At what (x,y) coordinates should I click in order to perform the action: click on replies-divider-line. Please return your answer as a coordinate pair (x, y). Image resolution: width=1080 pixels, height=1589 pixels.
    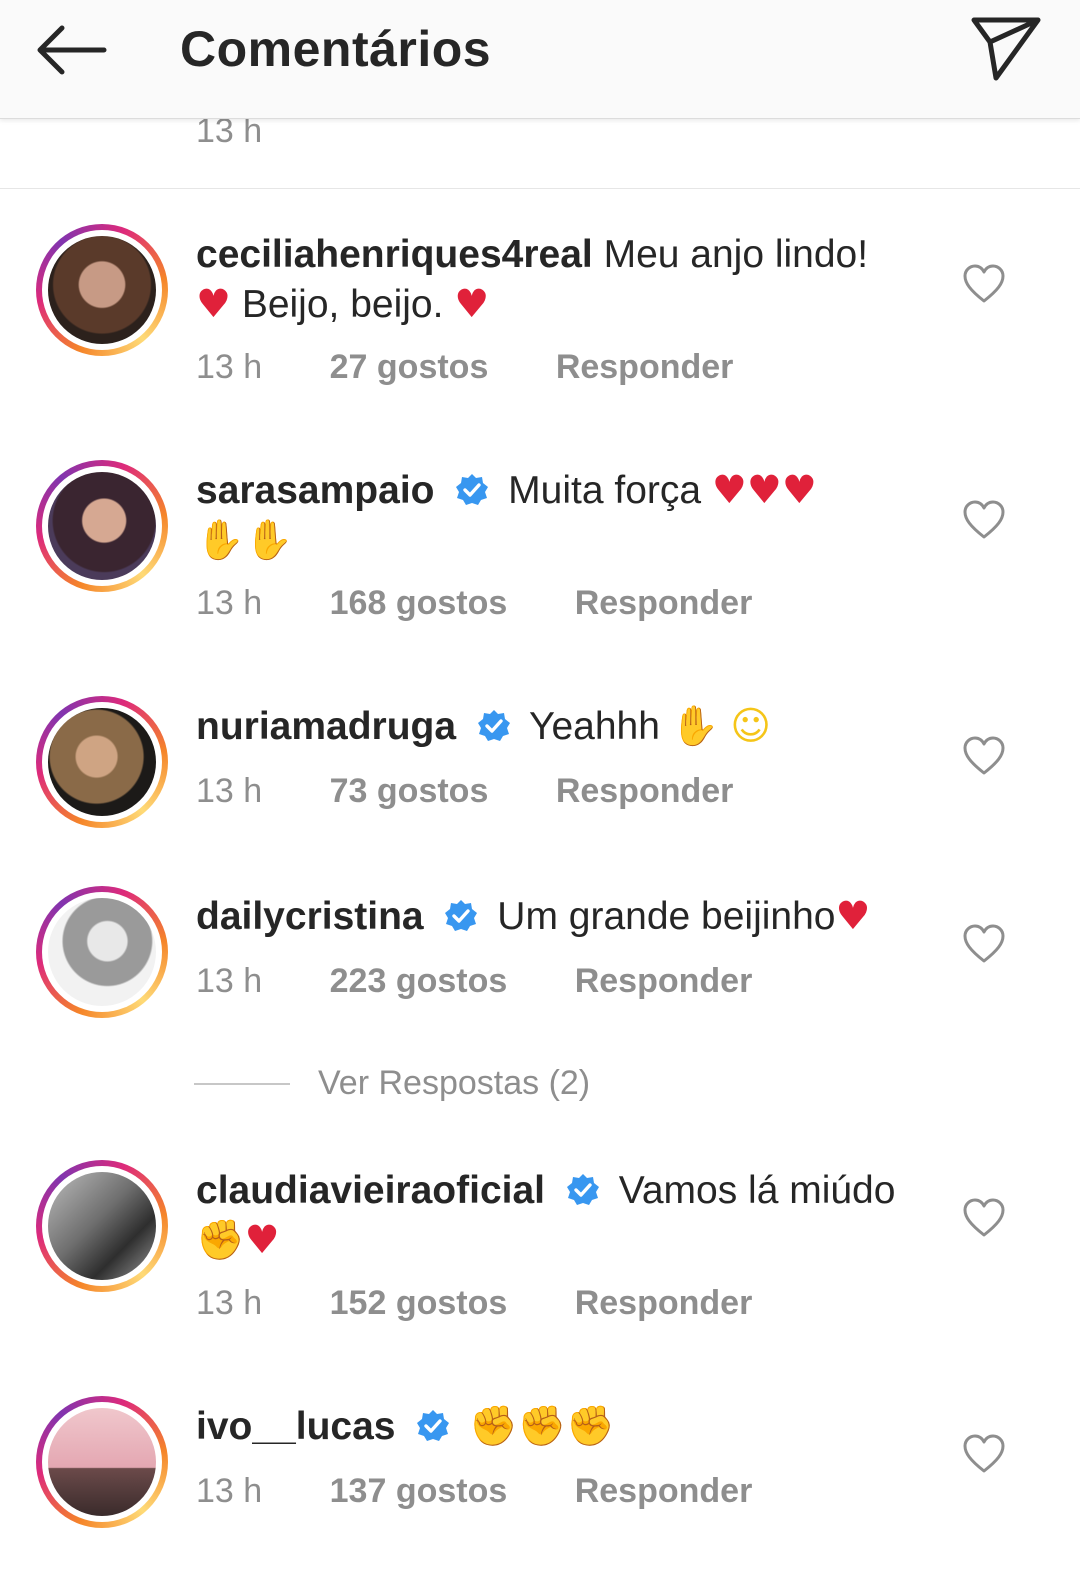
    Looking at the image, I should click on (242, 1084).